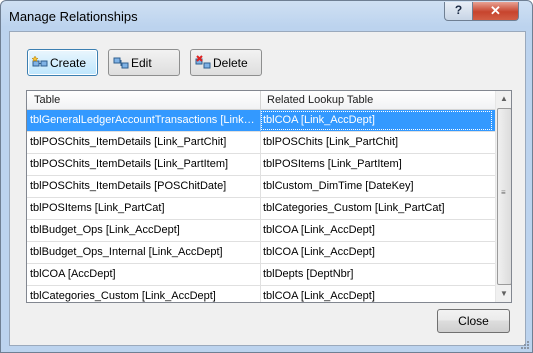  What do you see at coordinates (123, 296) in the screenshot?
I see `cell-table: tblCategories_Custom [Link_AccDept]` at bounding box center [123, 296].